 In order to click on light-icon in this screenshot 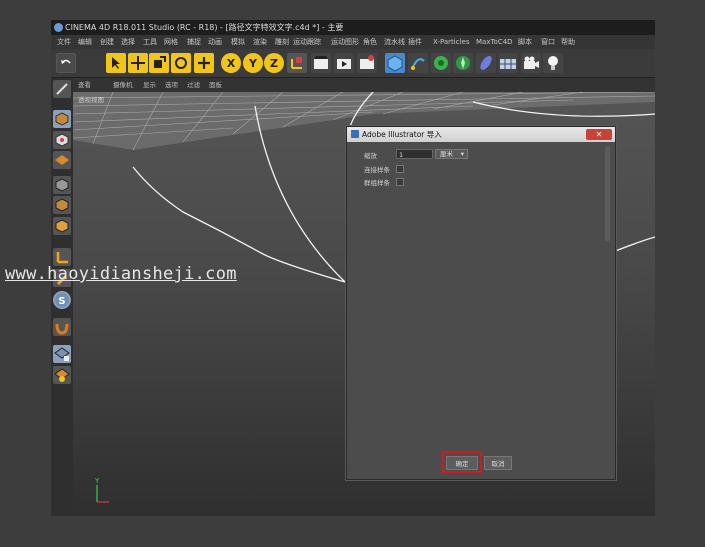, I will do `click(553, 63)`.